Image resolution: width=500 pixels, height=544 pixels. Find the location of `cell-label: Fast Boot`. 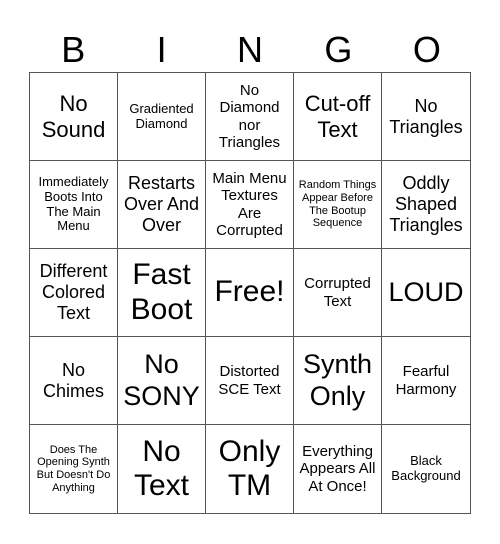

cell-label: Fast Boot is located at coordinates (161, 292).